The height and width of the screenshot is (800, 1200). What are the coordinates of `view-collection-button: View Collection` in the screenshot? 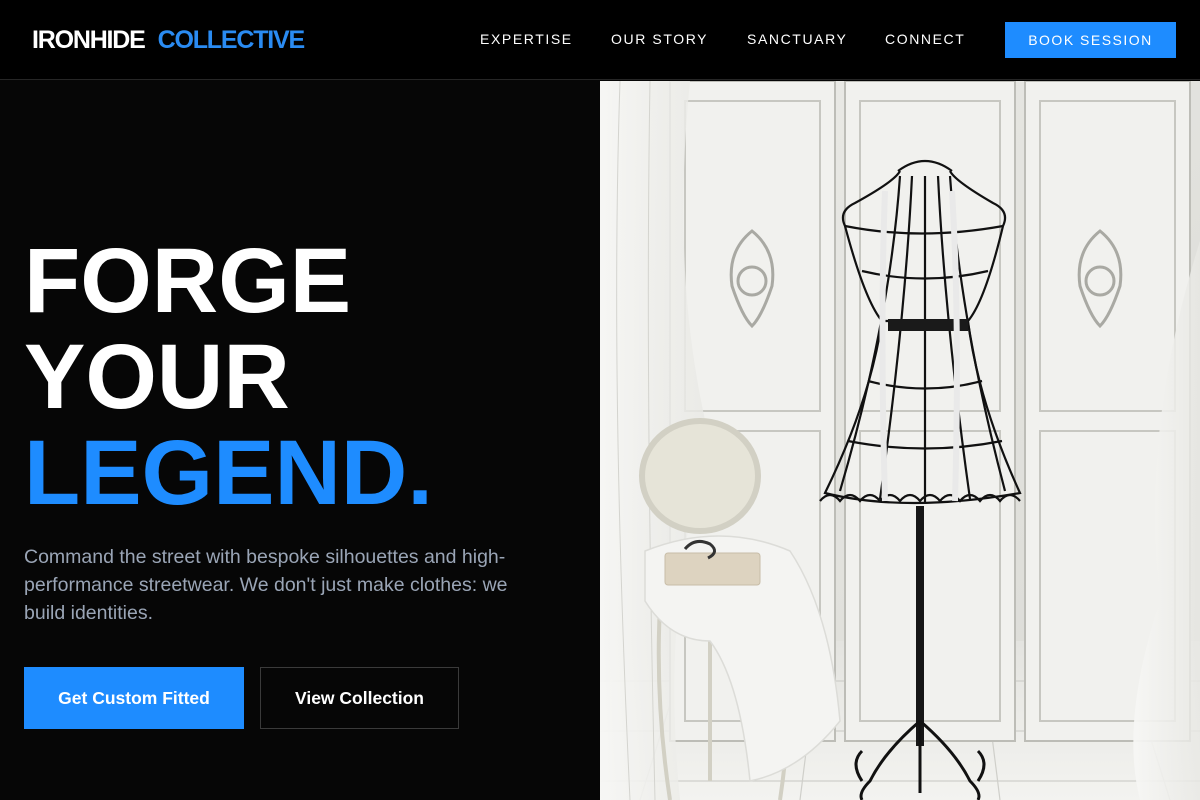 It's located at (359, 698).